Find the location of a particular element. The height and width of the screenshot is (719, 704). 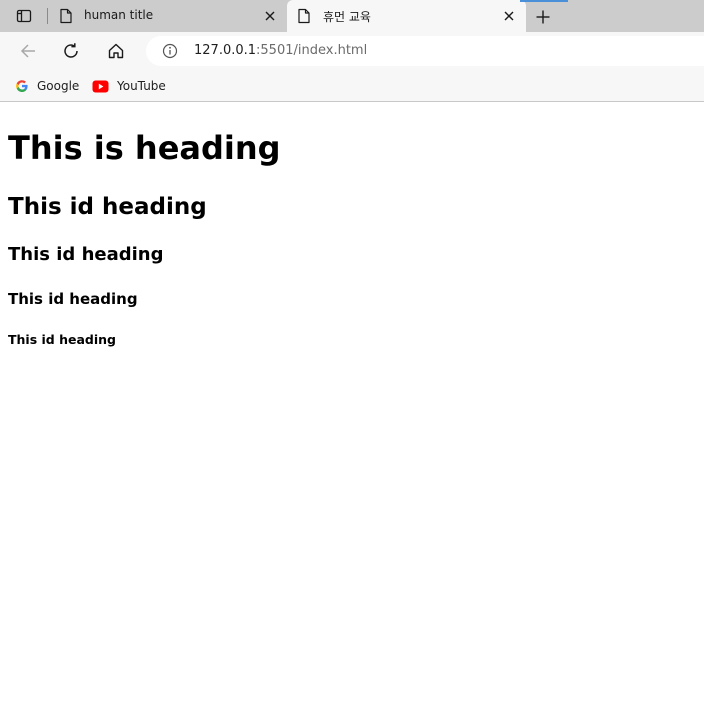

url-text: 127.0.0.1:5501/index.html is located at coordinates (280, 50).